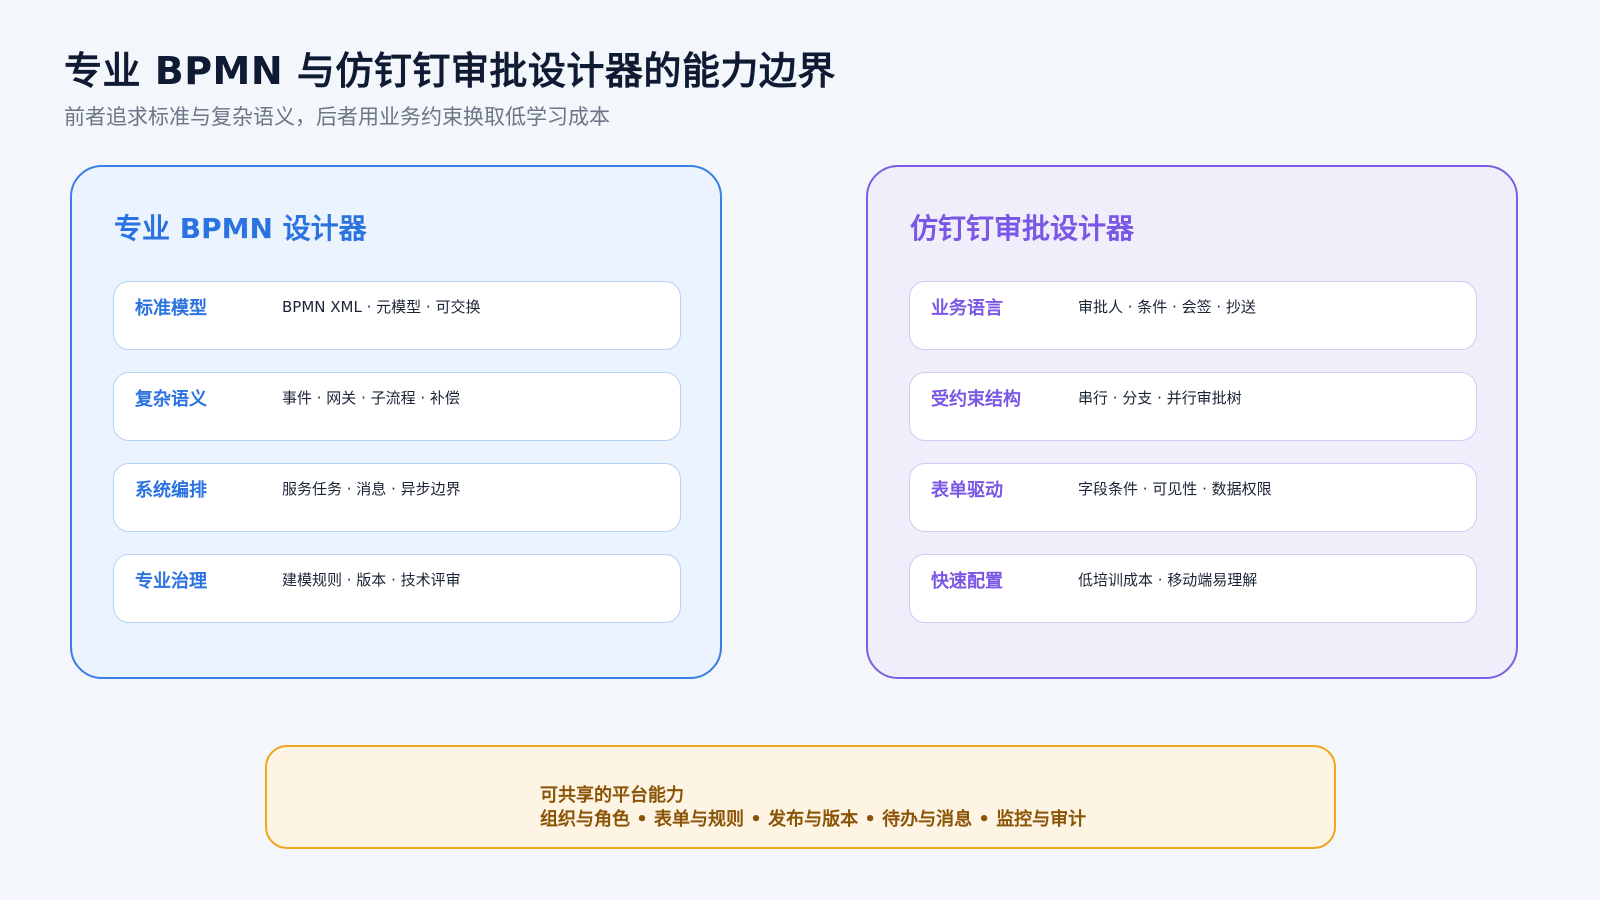 This screenshot has width=1600, height=900. Describe the element at coordinates (967, 581) in the screenshot. I see `row-label: 快速配置` at that location.